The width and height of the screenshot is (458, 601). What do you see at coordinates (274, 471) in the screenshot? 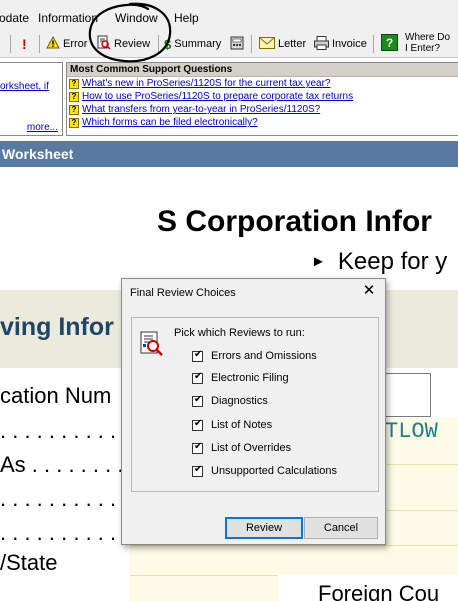
I see `option-label: Unsupported Calculations` at bounding box center [274, 471].